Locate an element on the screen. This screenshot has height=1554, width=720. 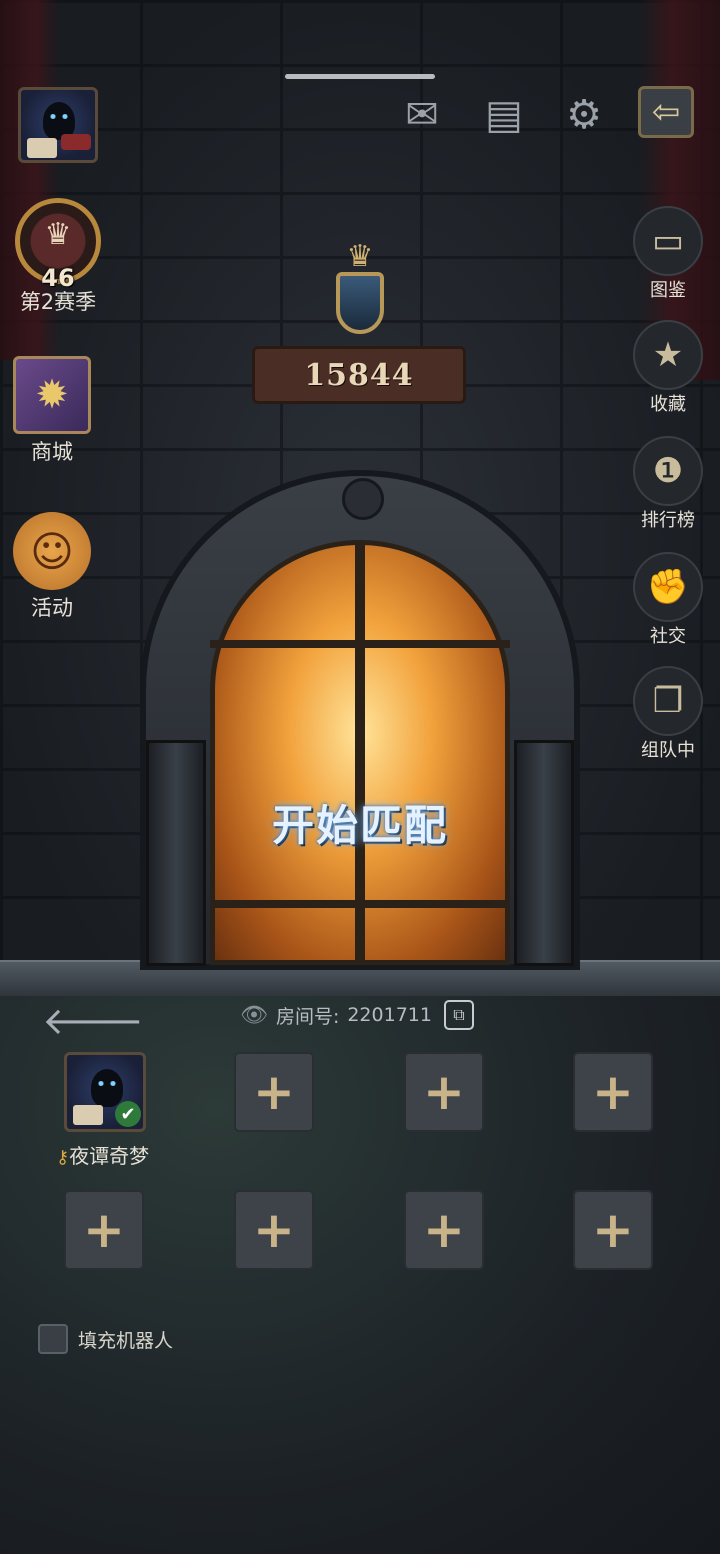
leaderboard-label: 排行榜 is located at coordinates (668, 520).